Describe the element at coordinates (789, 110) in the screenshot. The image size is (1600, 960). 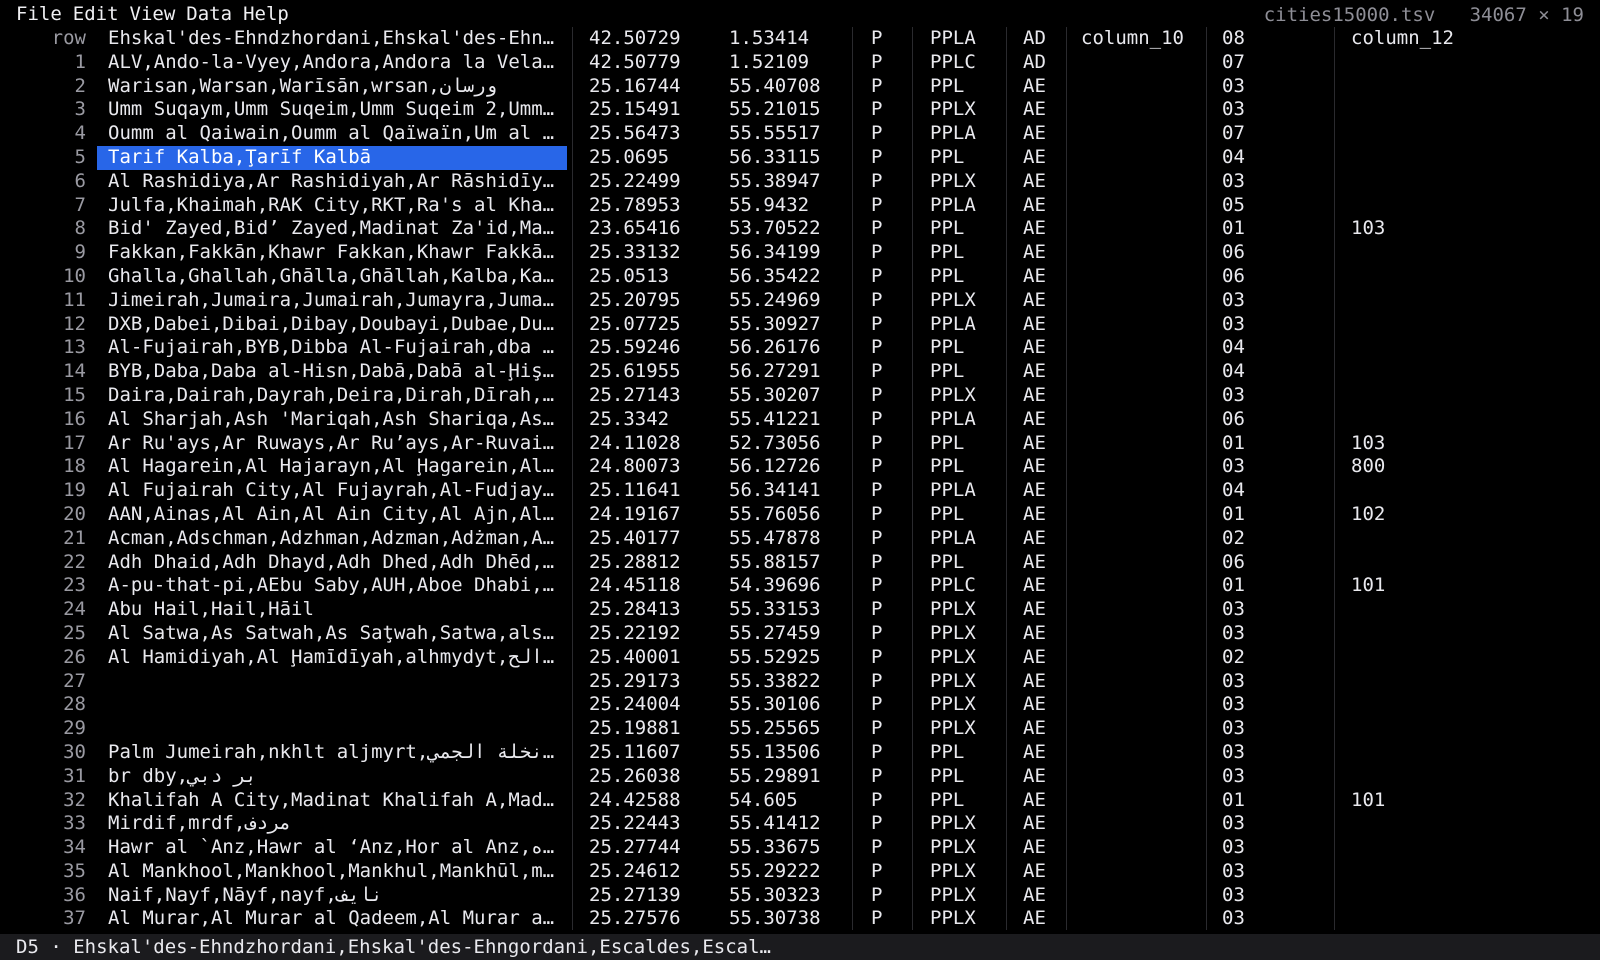
I see `cell-lon: 55.21015` at that location.